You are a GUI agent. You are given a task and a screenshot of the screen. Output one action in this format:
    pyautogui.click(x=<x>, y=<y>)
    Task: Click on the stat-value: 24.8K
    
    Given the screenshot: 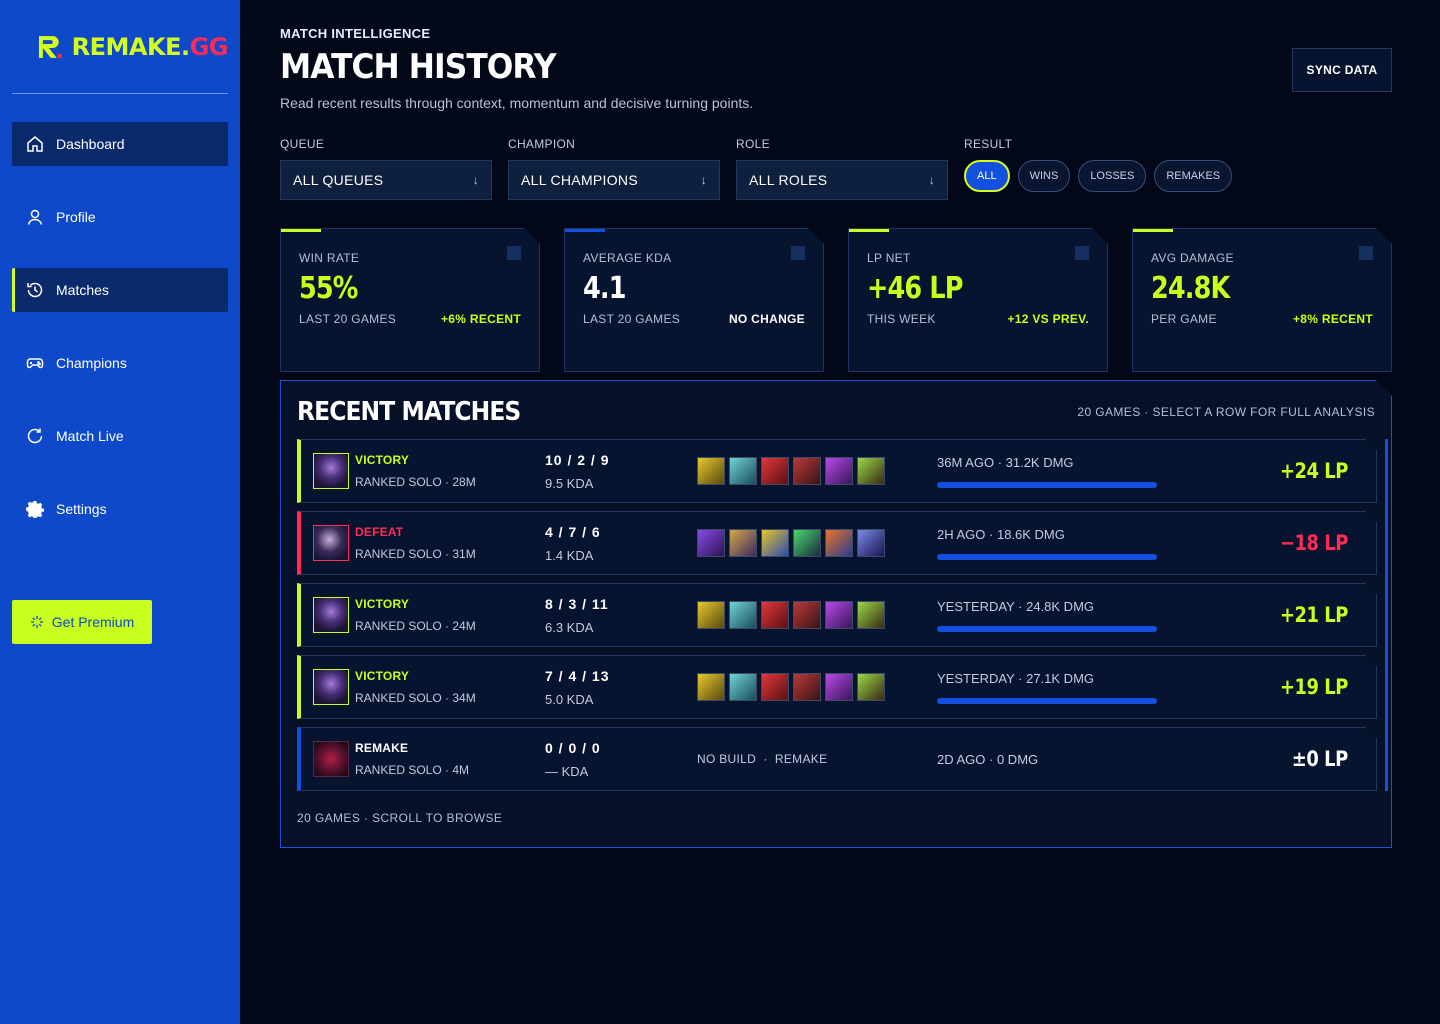 What is the action you would take?
    pyautogui.click(x=1190, y=288)
    